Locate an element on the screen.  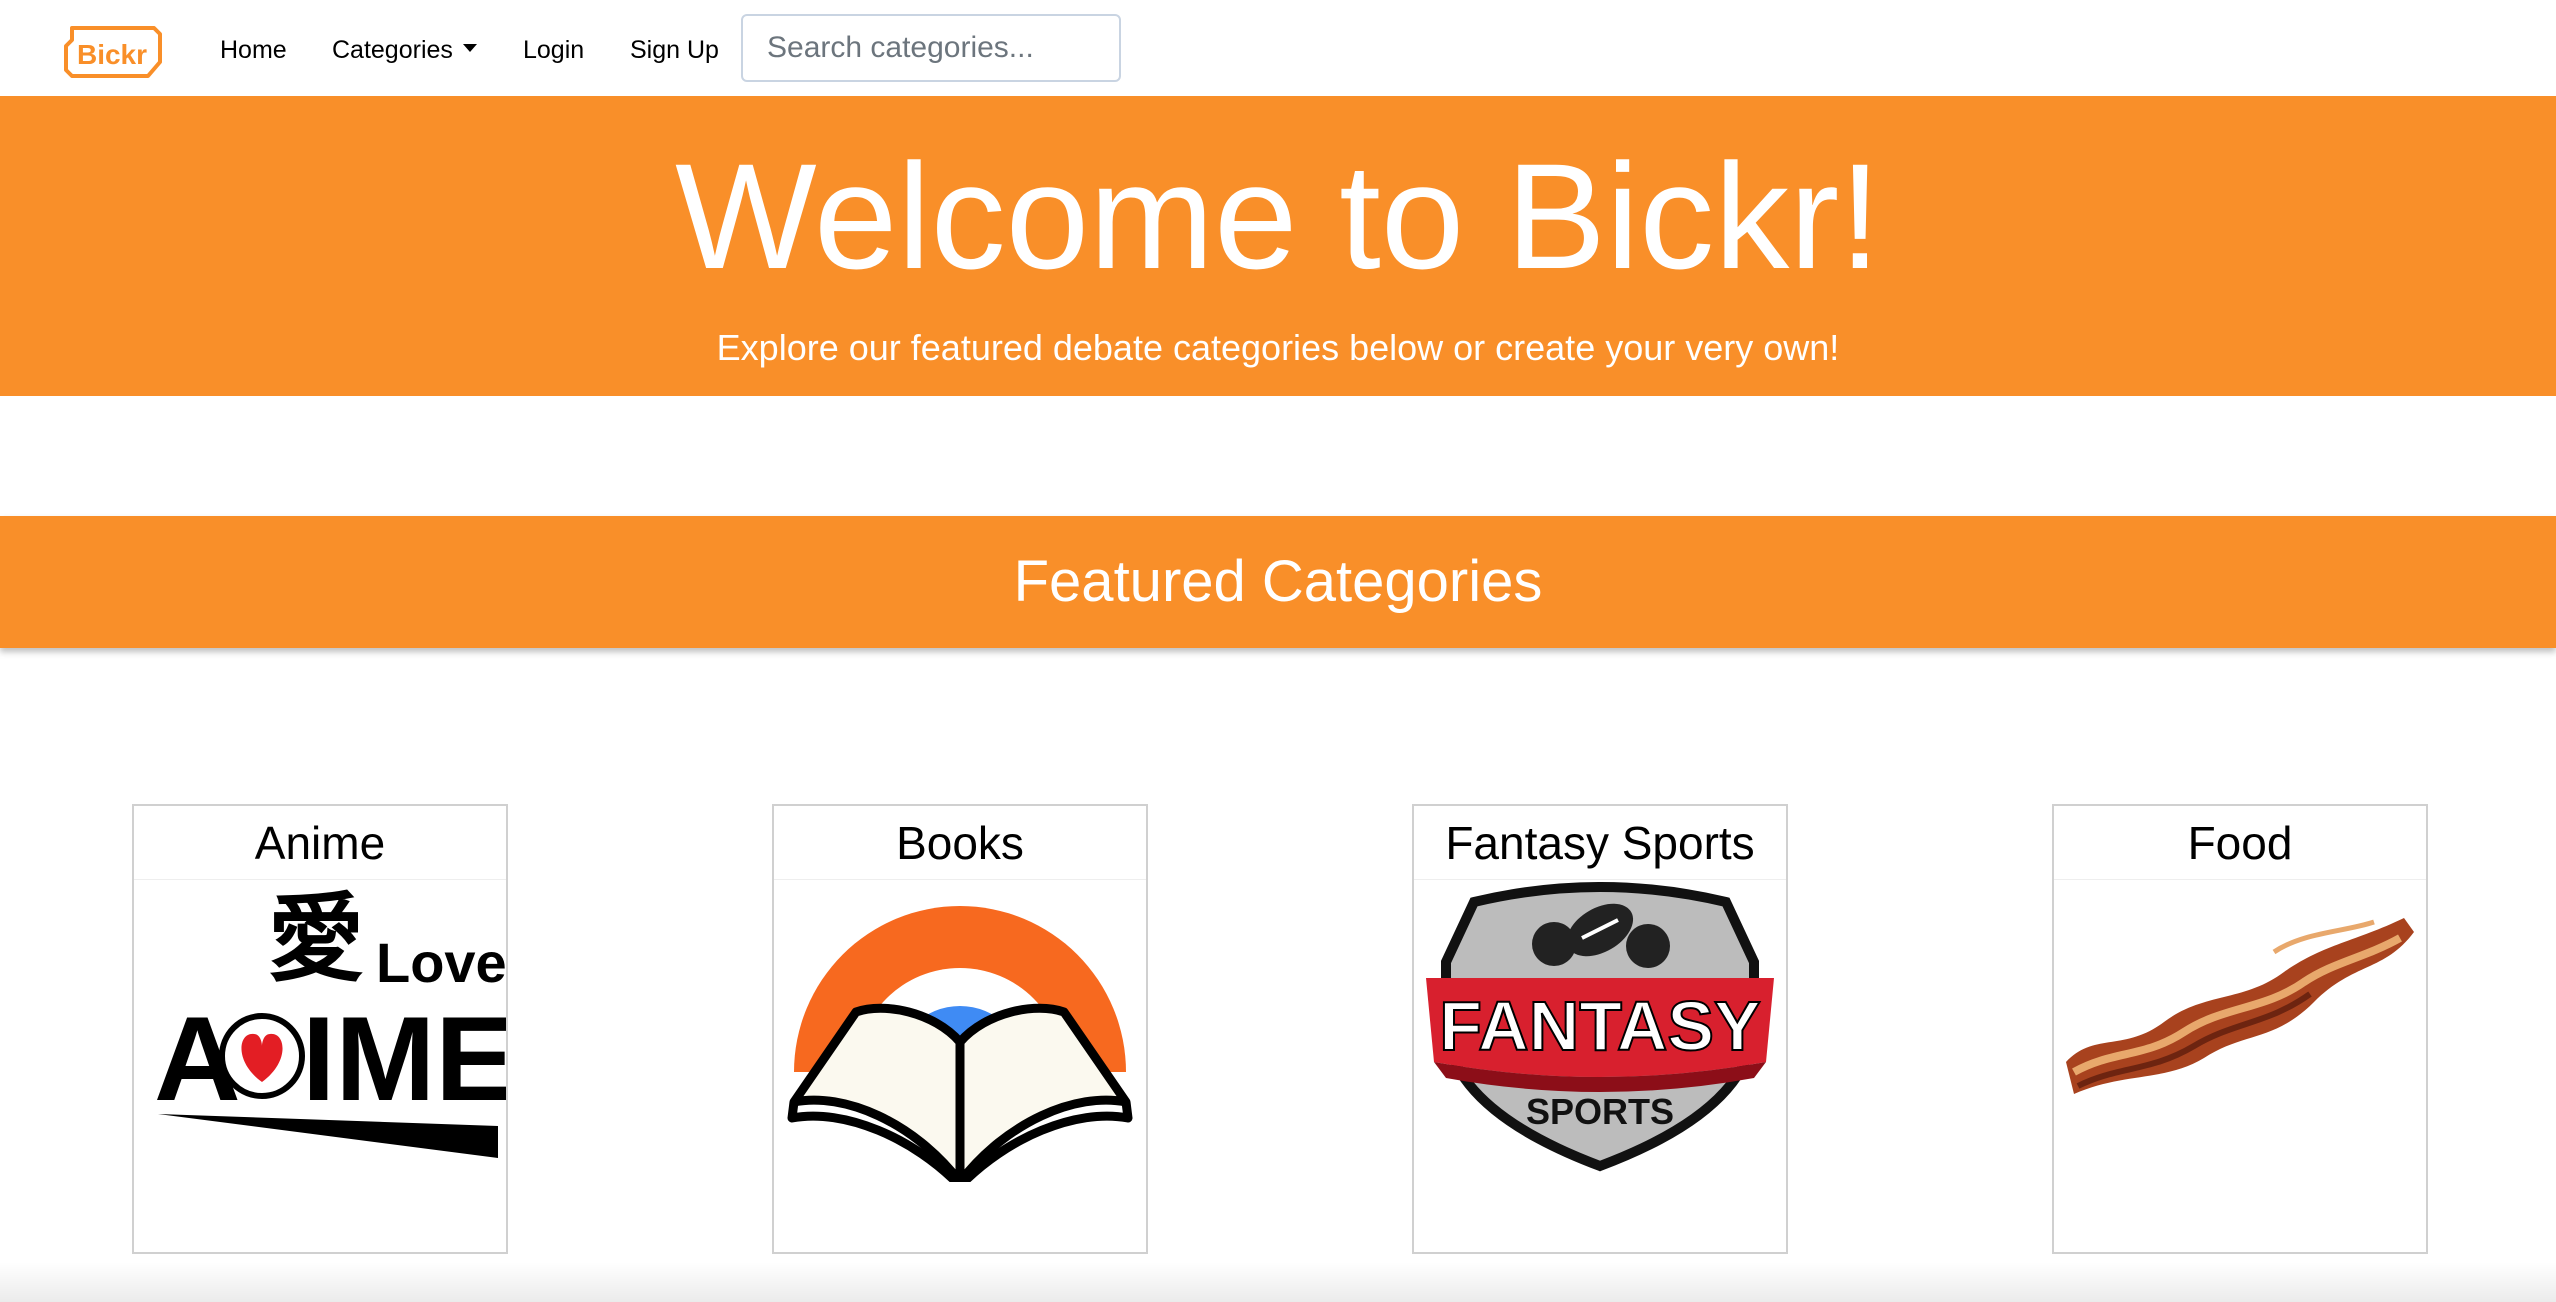
nav-categories-dropdown: Categories is located at coordinates (404, 50).